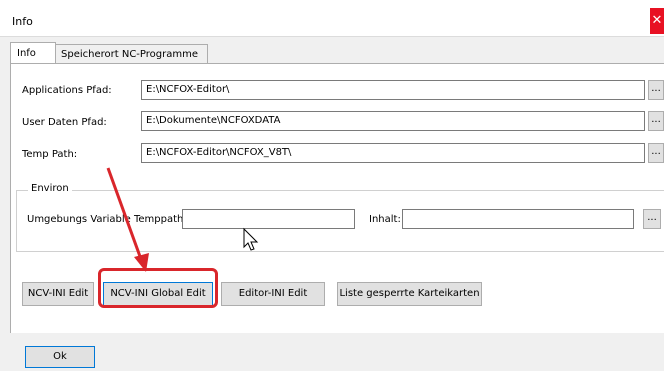 The width and height of the screenshot is (664, 371). I want to click on app-path-label: Applications Pfad:, so click(67, 90).